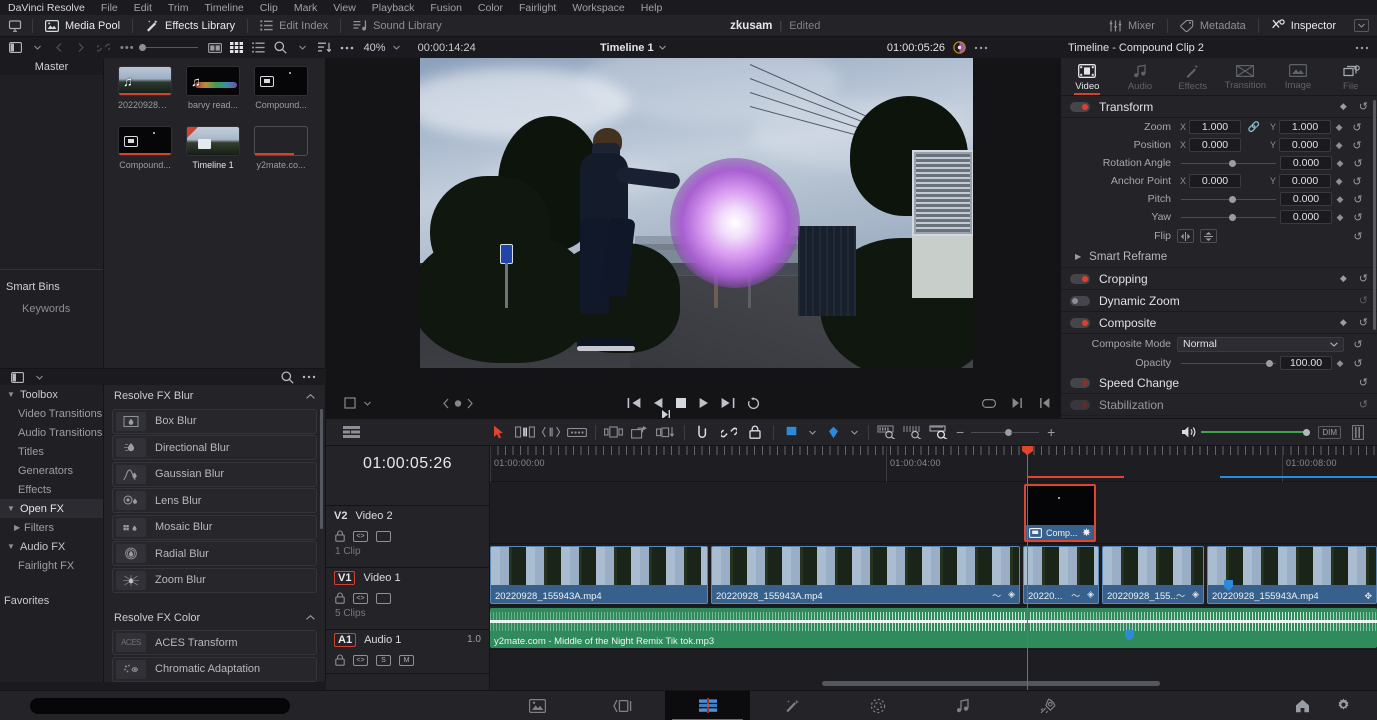  Describe the element at coordinates (347, 47) in the screenshot. I see `more-options-icon` at that location.